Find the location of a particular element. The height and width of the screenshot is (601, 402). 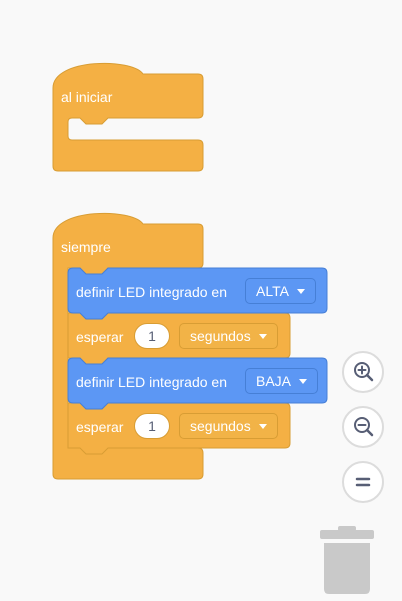

led-state-dropdown: ALTA is located at coordinates (280, 291).